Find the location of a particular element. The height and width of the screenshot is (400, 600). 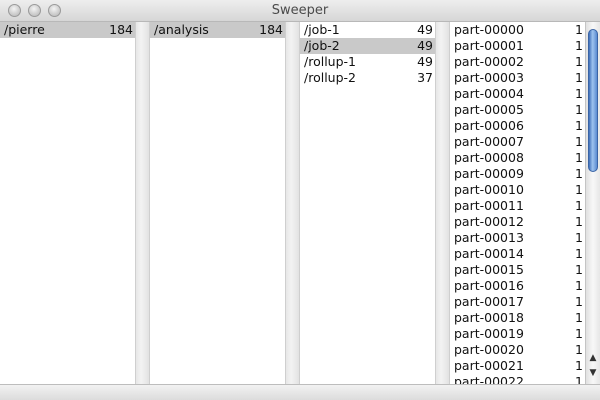

column-row: part-00001 1 is located at coordinates (517, 46).